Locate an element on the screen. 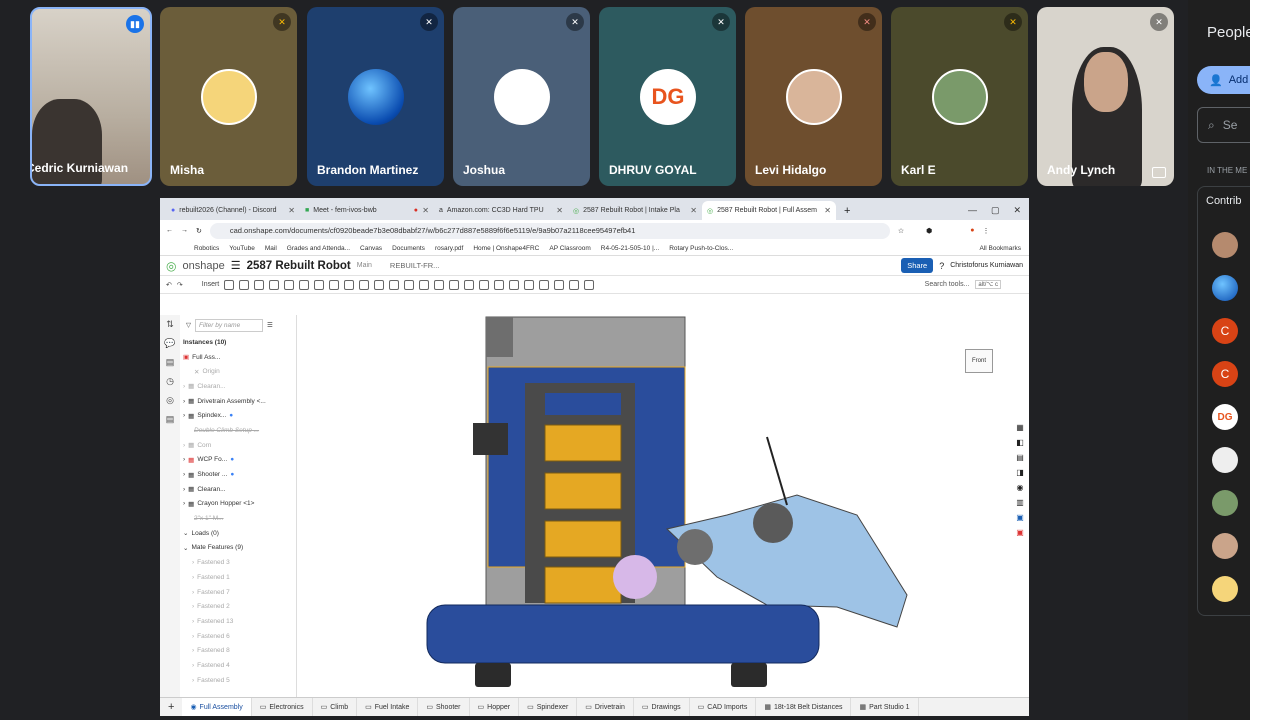  mate-connector-icon is located at coordinates (379, 284).